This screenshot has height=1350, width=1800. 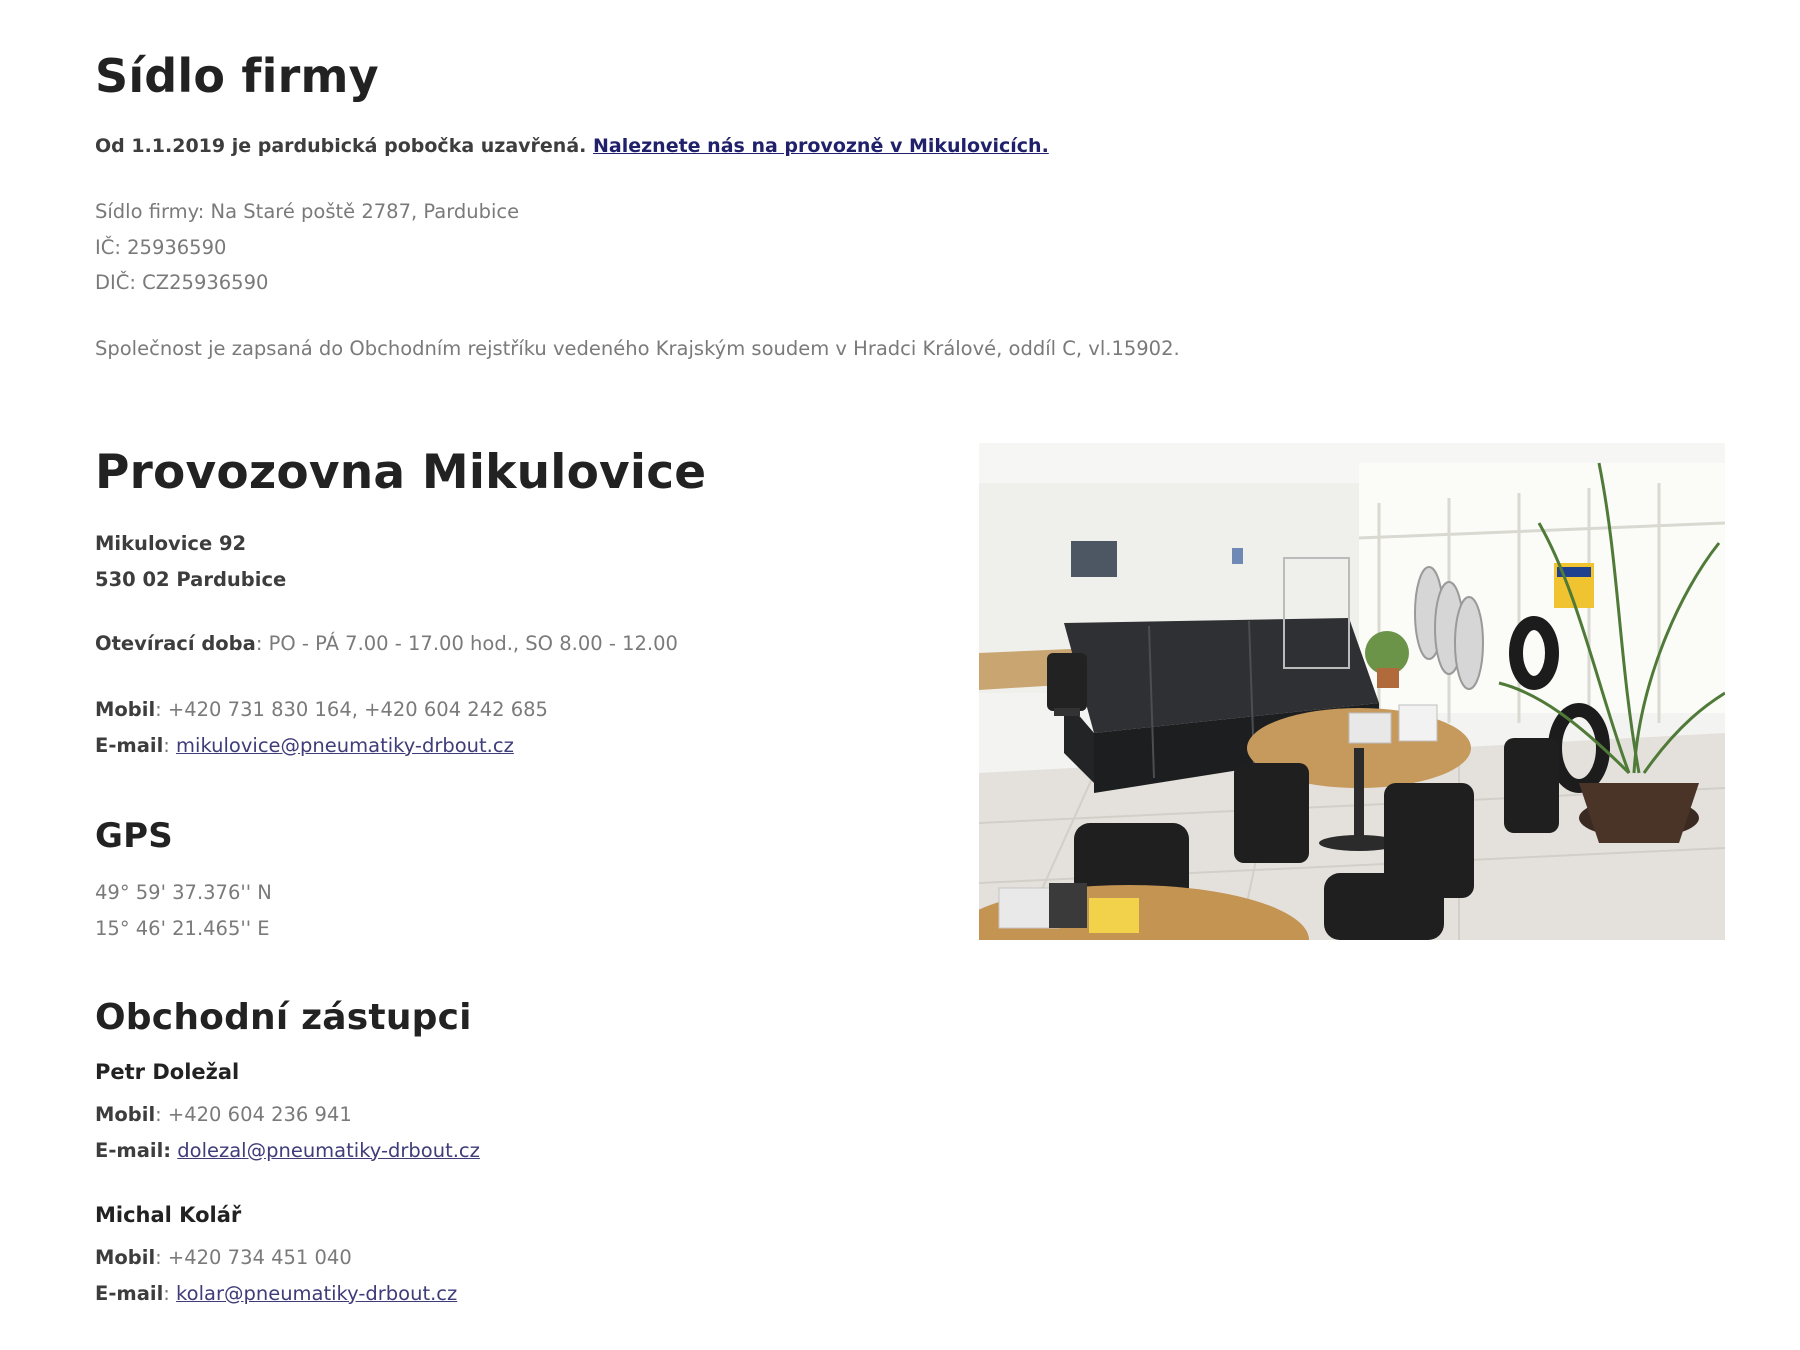 I want to click on gps-coordinates: 49° 59' 37.376'' N 15° 46' 21.465'' E, so click(x=183, y=910).